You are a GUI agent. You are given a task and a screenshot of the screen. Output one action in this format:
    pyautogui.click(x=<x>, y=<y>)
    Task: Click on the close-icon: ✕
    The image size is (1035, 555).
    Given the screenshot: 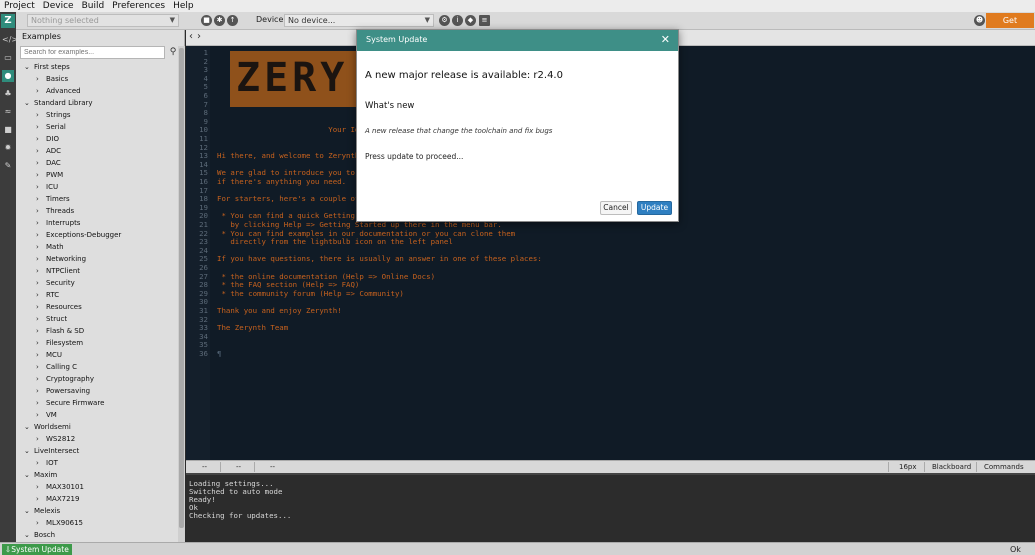 What is the action you would take?
    pyautogui.click(x=665, y=40)
    